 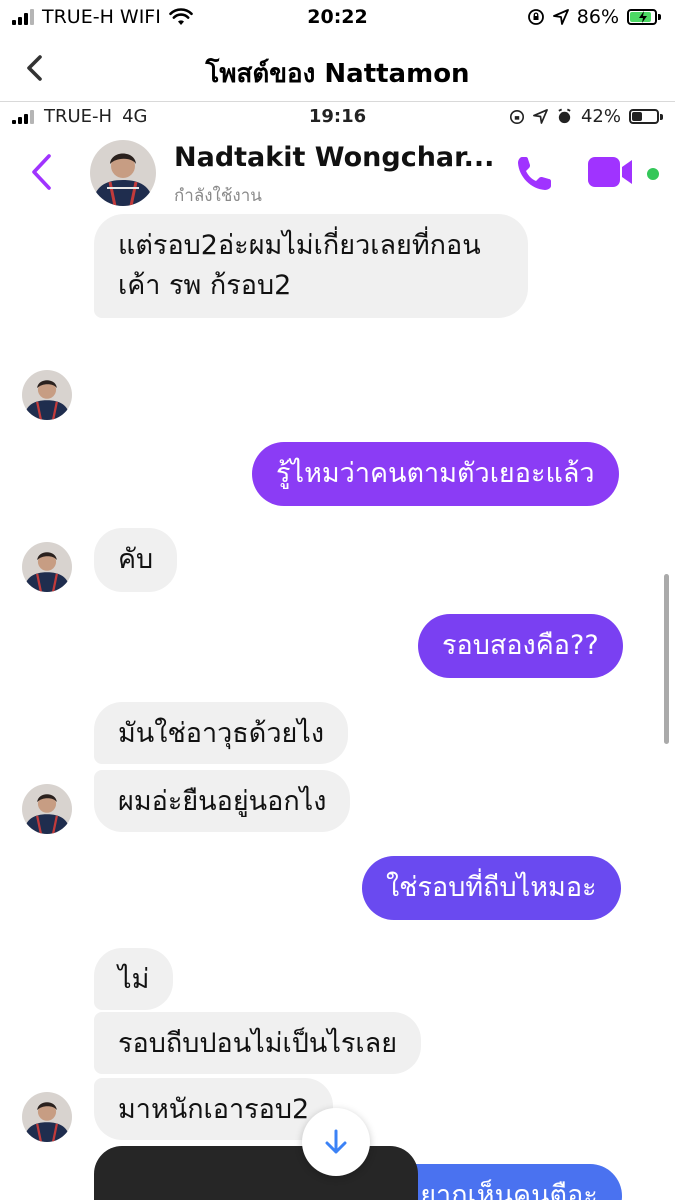 I want to click on inner-battery-fill, so click(x=637, y=116).